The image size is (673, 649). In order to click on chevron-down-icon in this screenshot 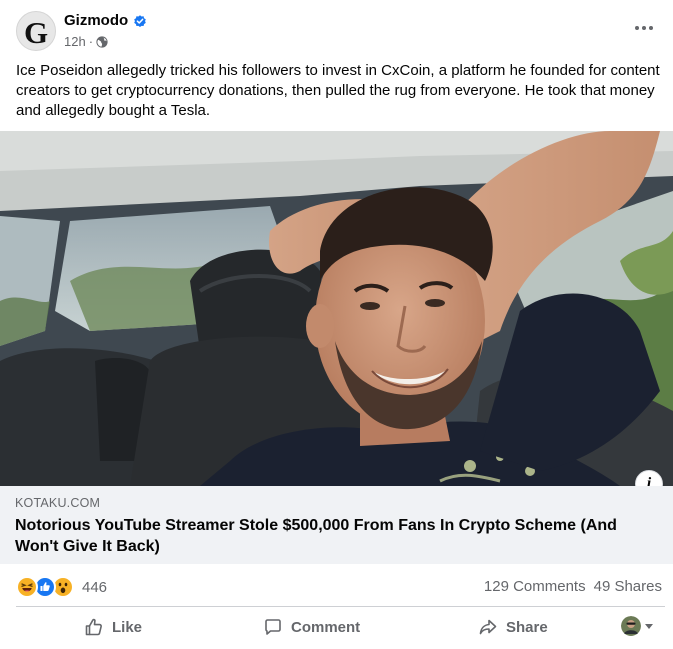, I will do `click(649, 626)`.